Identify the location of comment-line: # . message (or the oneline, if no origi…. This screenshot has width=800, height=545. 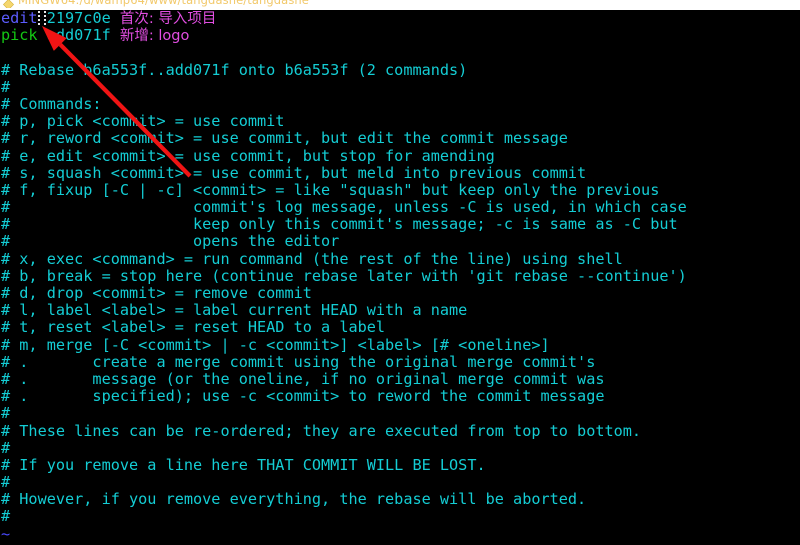
(303, 378).